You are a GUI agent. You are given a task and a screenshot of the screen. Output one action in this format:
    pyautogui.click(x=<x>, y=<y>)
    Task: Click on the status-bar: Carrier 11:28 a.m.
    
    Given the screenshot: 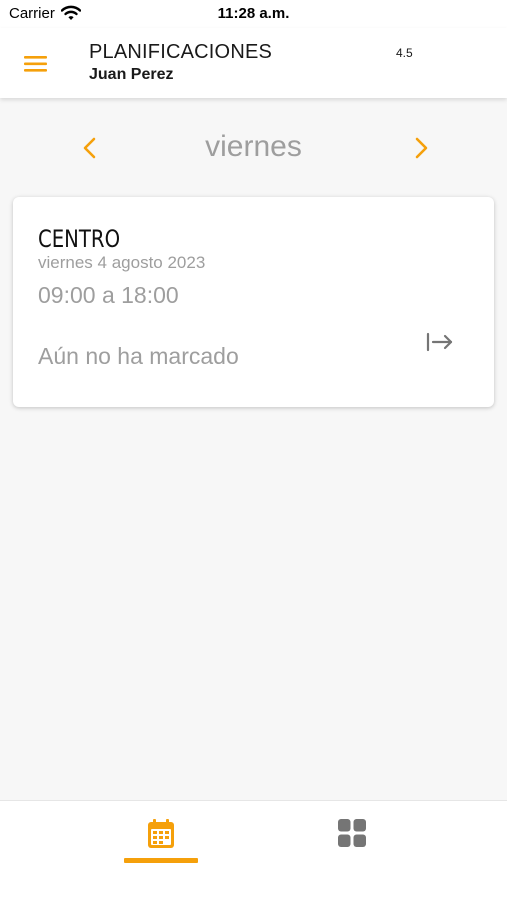 What is the action you would take?
    pyautogui.click(x=253, y=14)
    